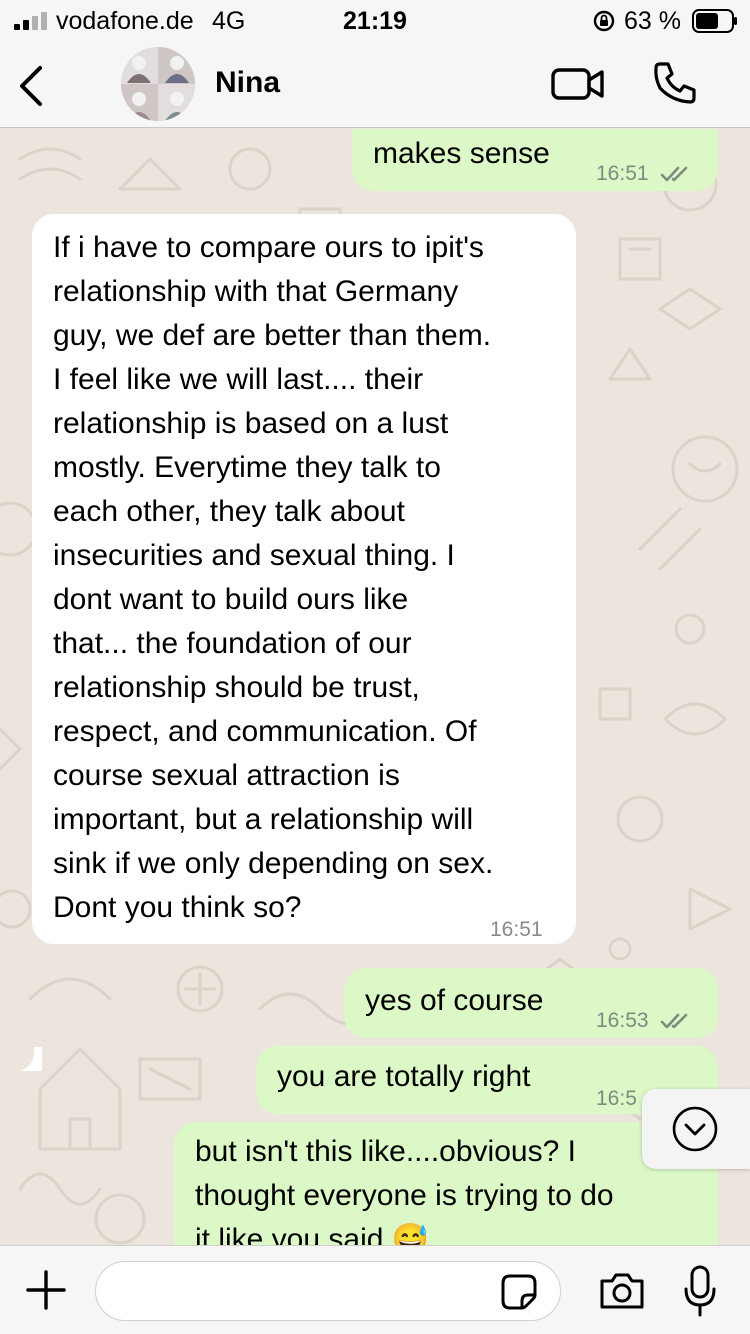 The height and width of the screenshot is (1334, 750). I want to click on message-line: but isn't this like....obvious? I, so click(385, 1151).